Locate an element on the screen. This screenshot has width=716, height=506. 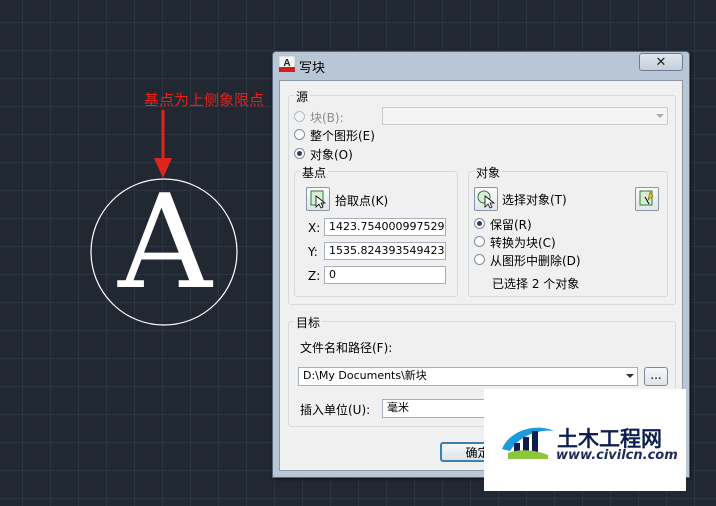
select-objects-icon is located at coordinates (486, 199).